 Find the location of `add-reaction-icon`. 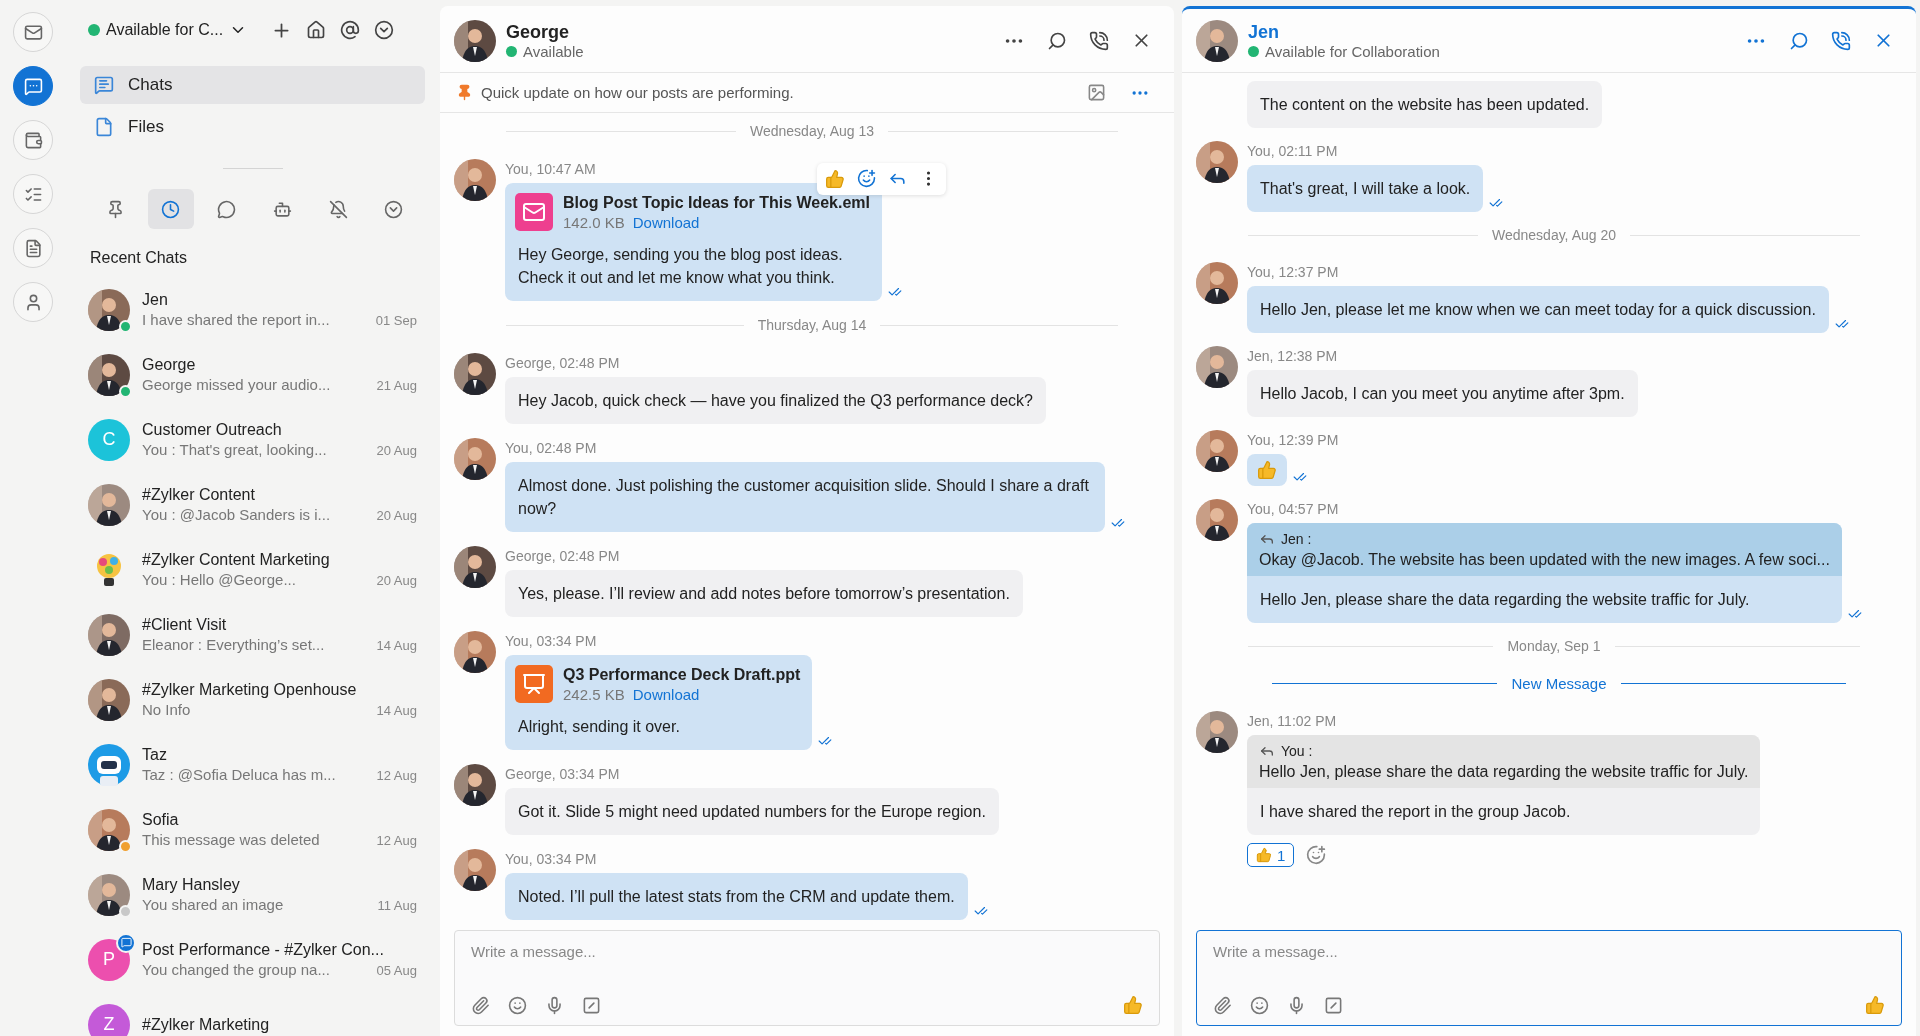

add-reaction-icon is located at coordinates (1316, 855).